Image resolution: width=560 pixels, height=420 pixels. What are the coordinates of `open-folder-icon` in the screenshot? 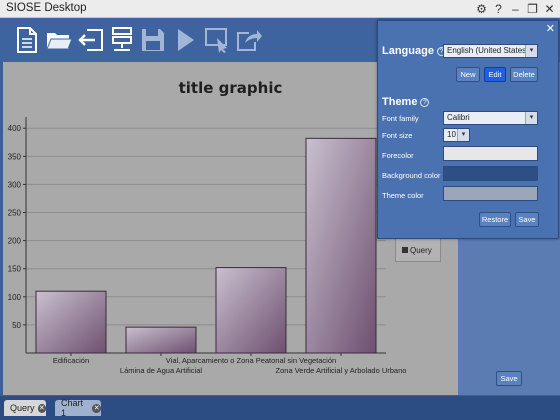 It's located at (59, 40).